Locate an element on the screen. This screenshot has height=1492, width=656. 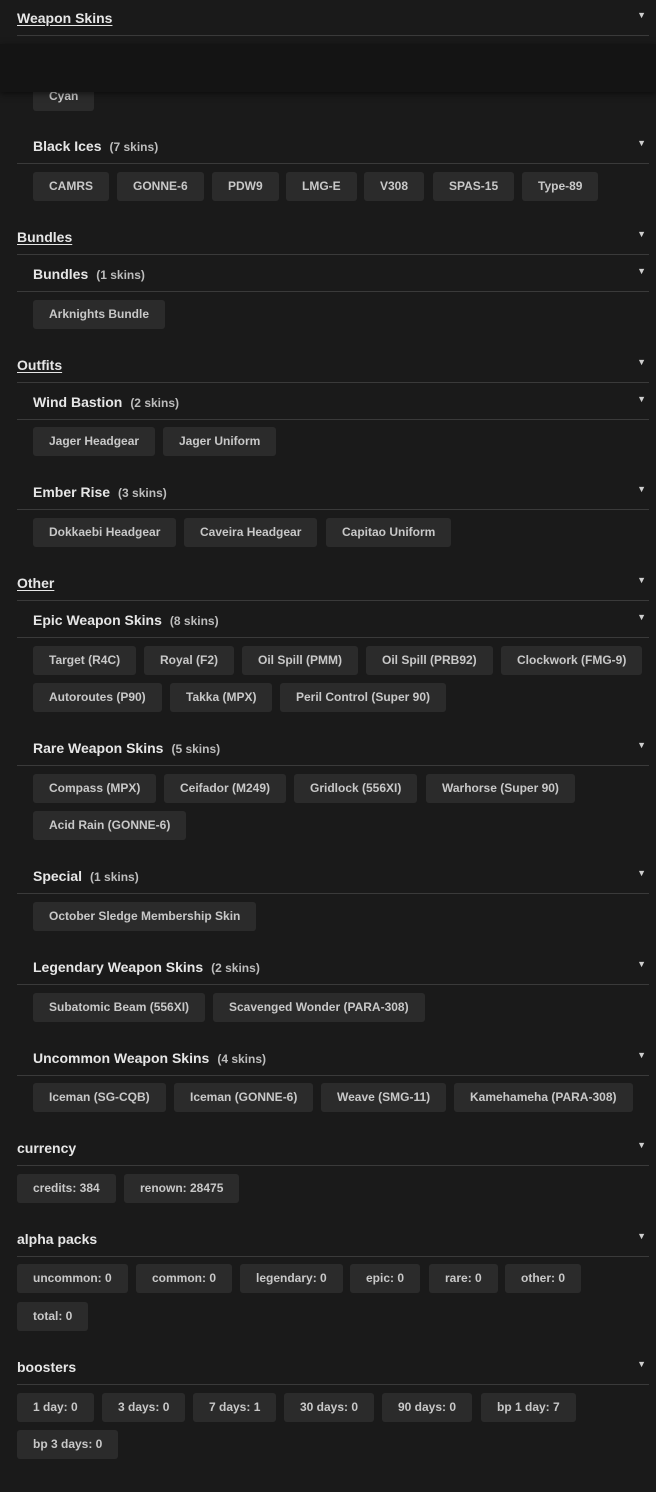
skin-chip: Gridlock (556XI) is located at coordinates (356, 788).